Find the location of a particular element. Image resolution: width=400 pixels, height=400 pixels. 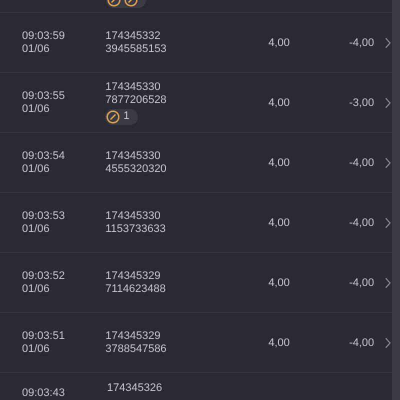

time-text: 09:03:52 is located at coordinates (44, 276).